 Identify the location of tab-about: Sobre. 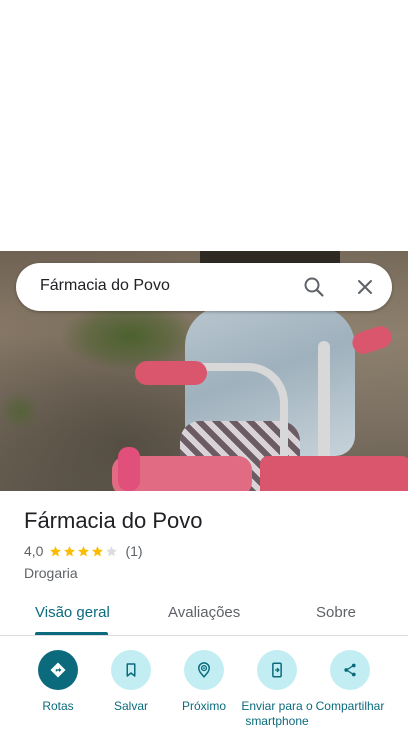
(336, 612).